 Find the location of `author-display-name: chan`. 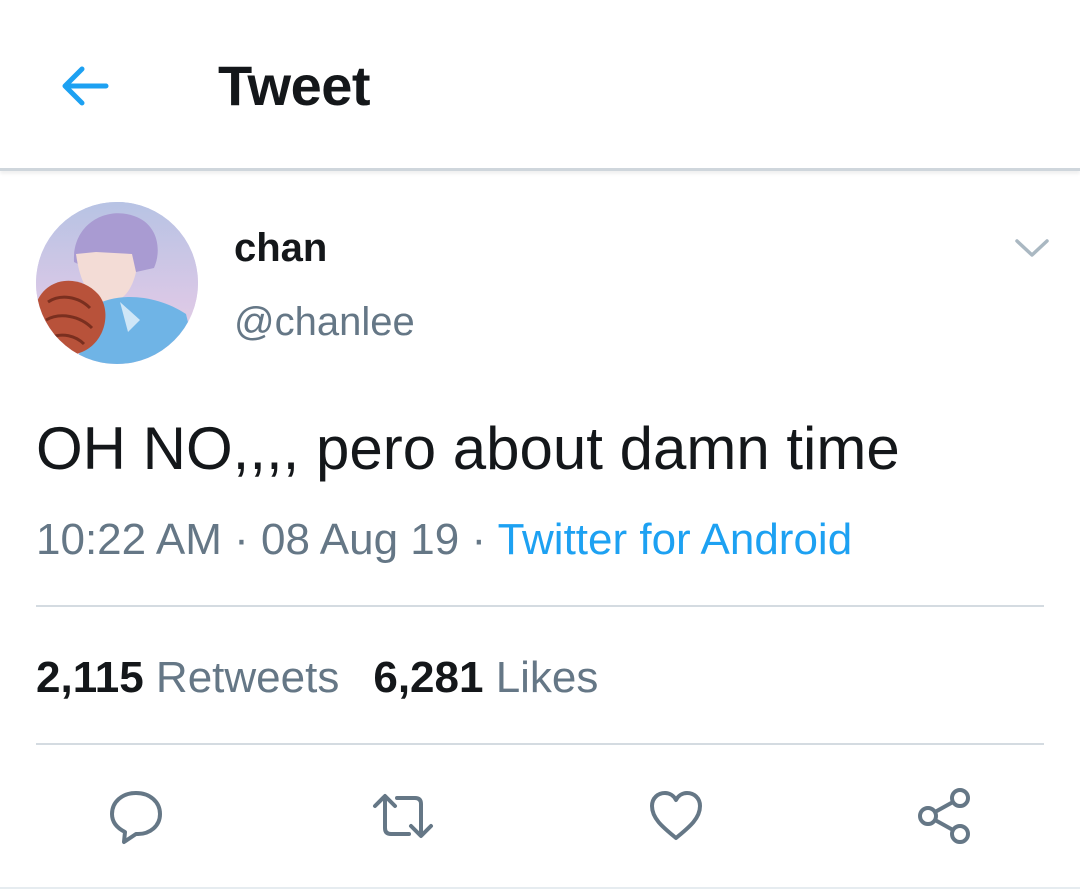

author-display-name: chan is located at coordinates (280, 248).